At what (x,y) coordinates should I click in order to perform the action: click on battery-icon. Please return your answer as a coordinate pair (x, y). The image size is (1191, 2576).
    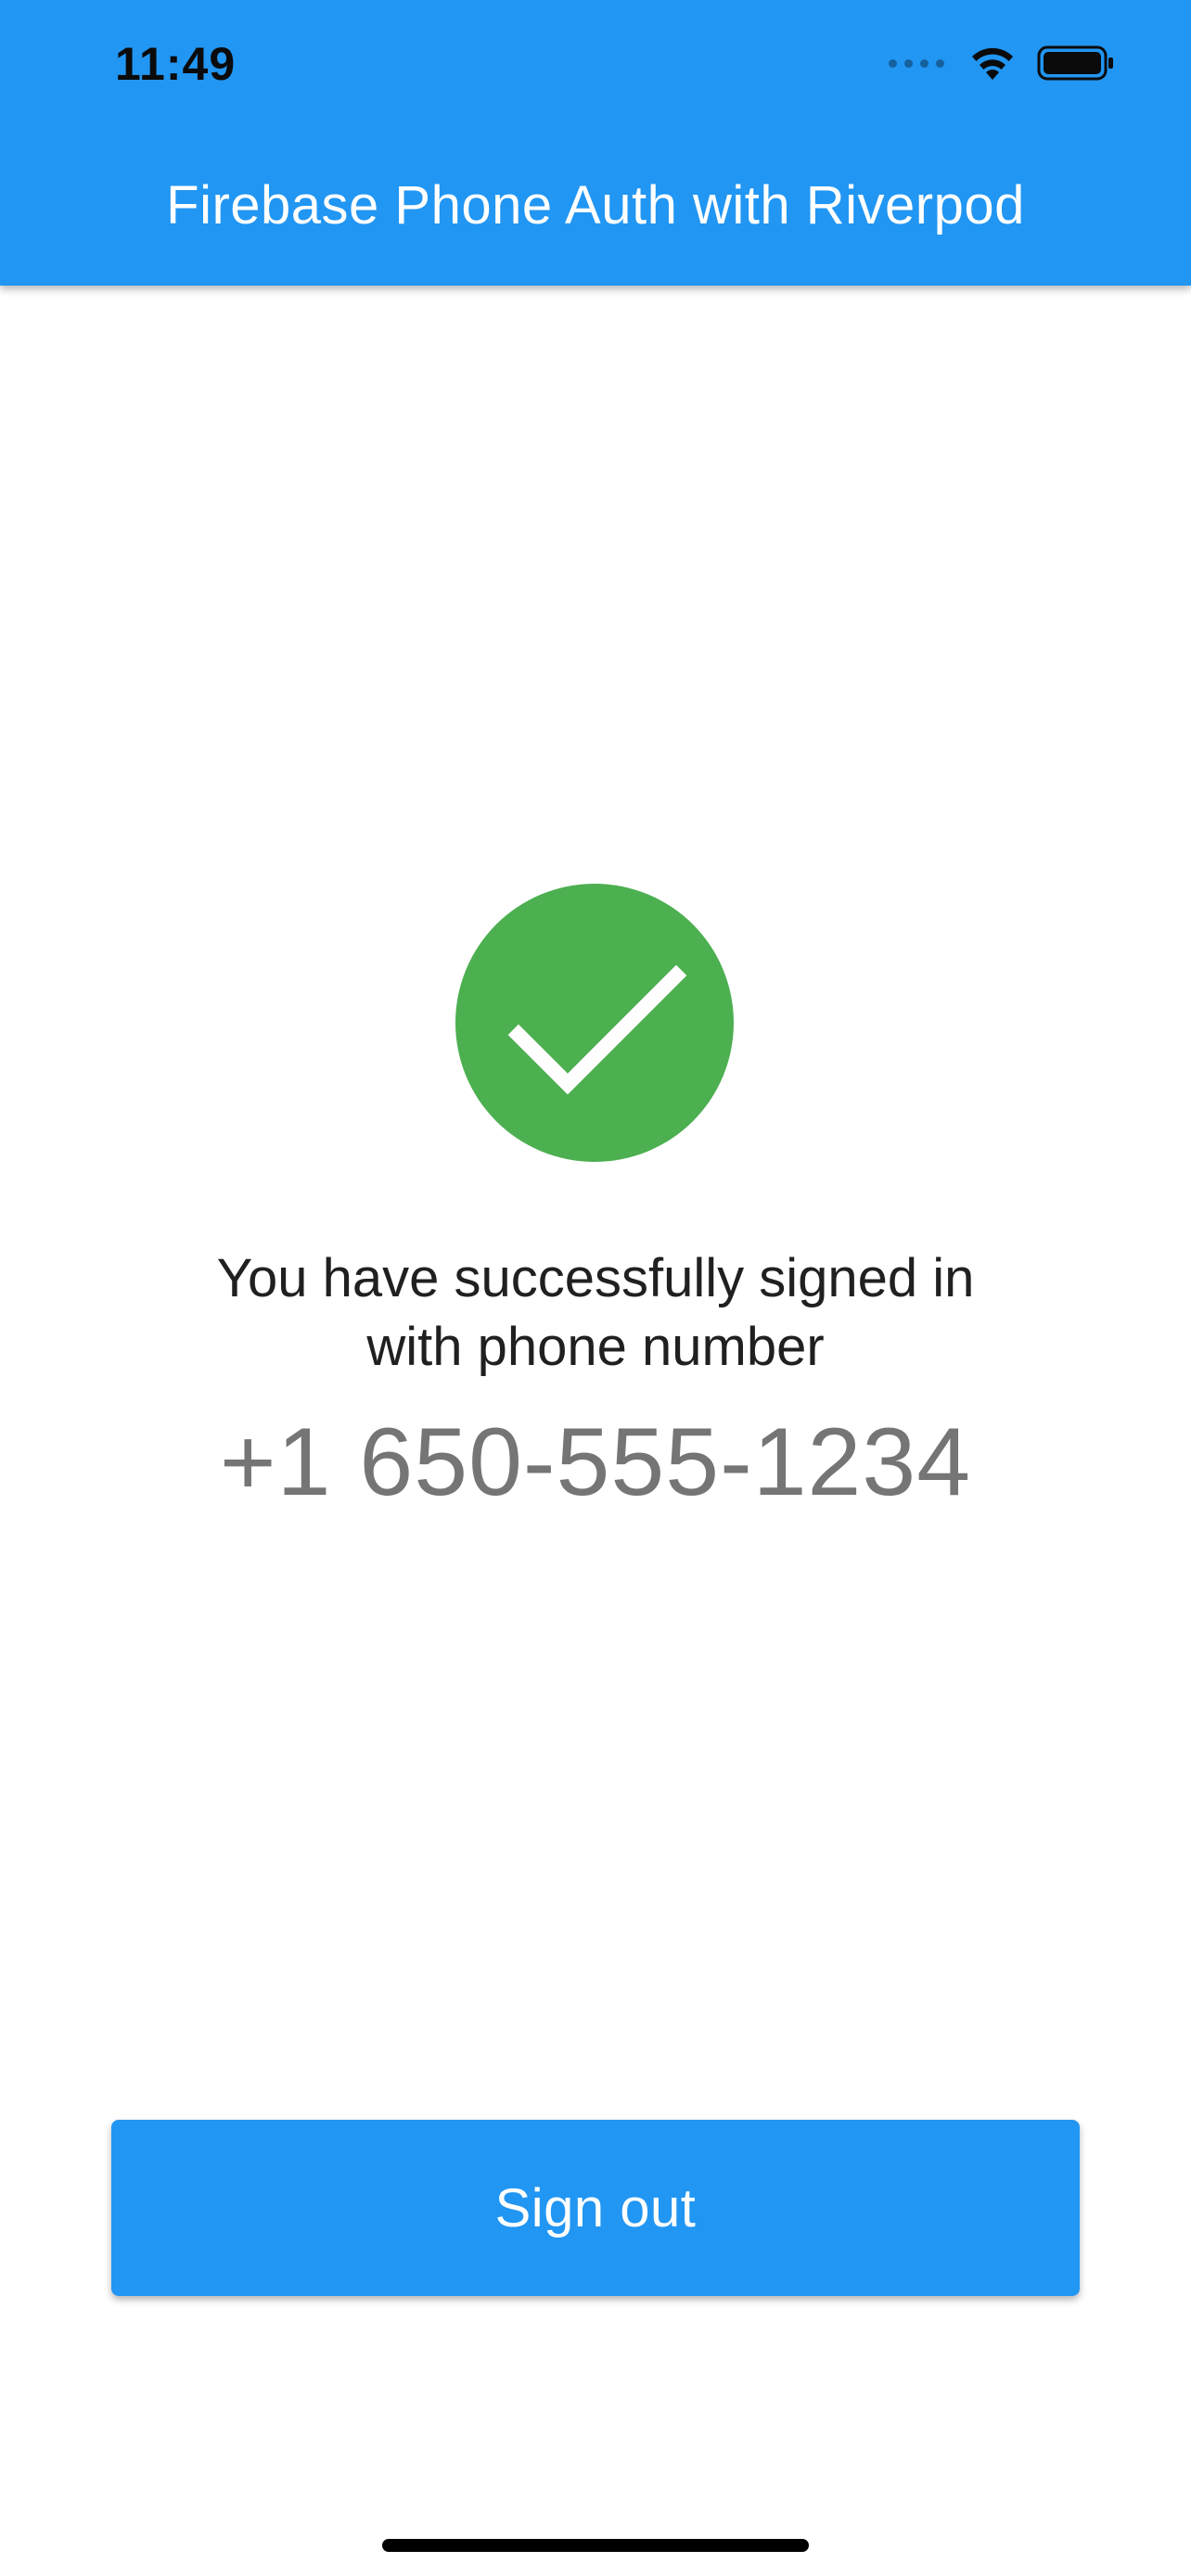
    Looking at the image, I should click on (1075, 63).